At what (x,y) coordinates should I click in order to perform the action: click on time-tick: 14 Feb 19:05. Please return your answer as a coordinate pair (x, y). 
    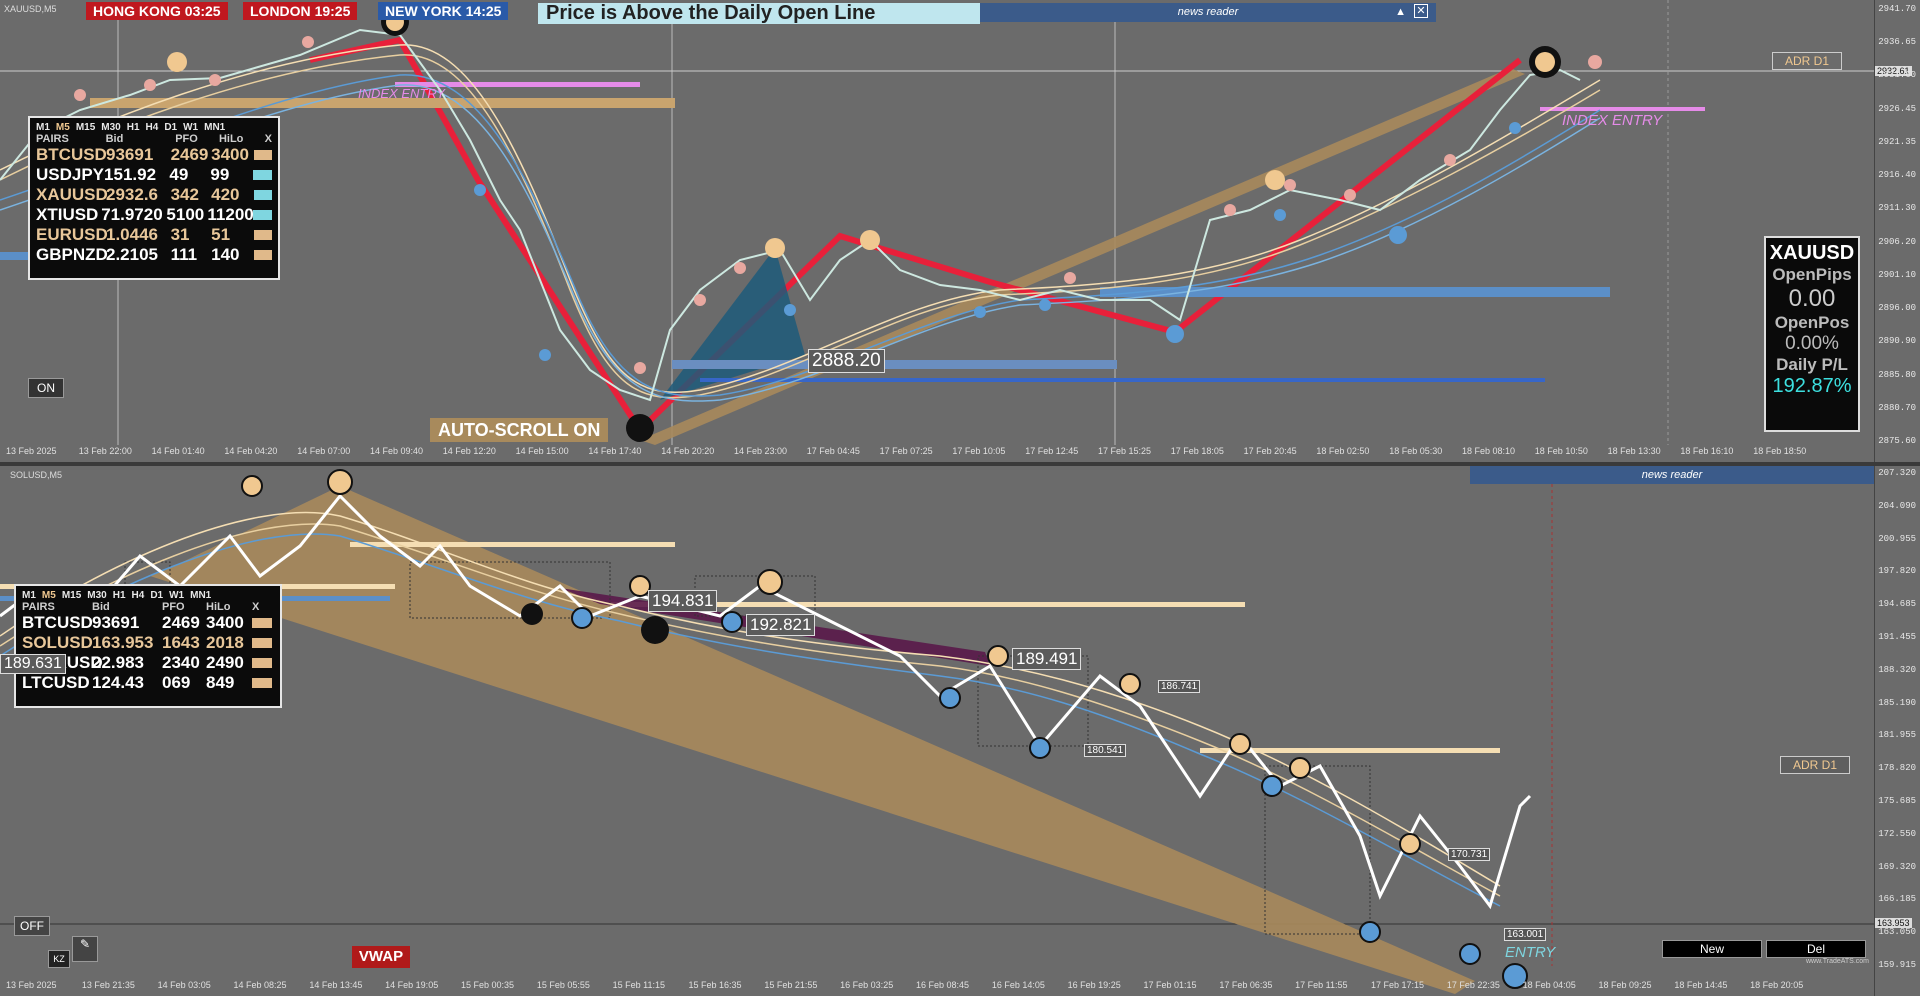
    Looking at the image, I should click on (412, 985).